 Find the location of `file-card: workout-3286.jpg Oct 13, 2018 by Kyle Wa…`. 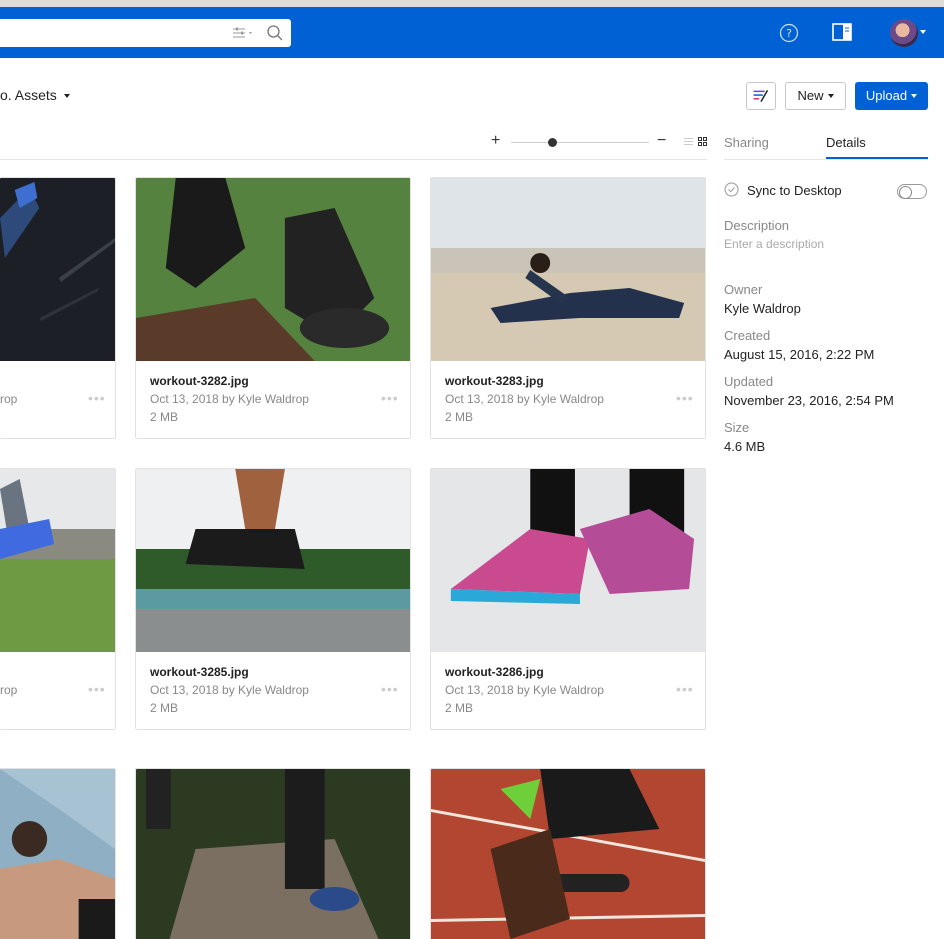

file-card: workout-3286.jpg Oct 13, 2018 by Kyle Wa… is located at coordinates (568, 599).